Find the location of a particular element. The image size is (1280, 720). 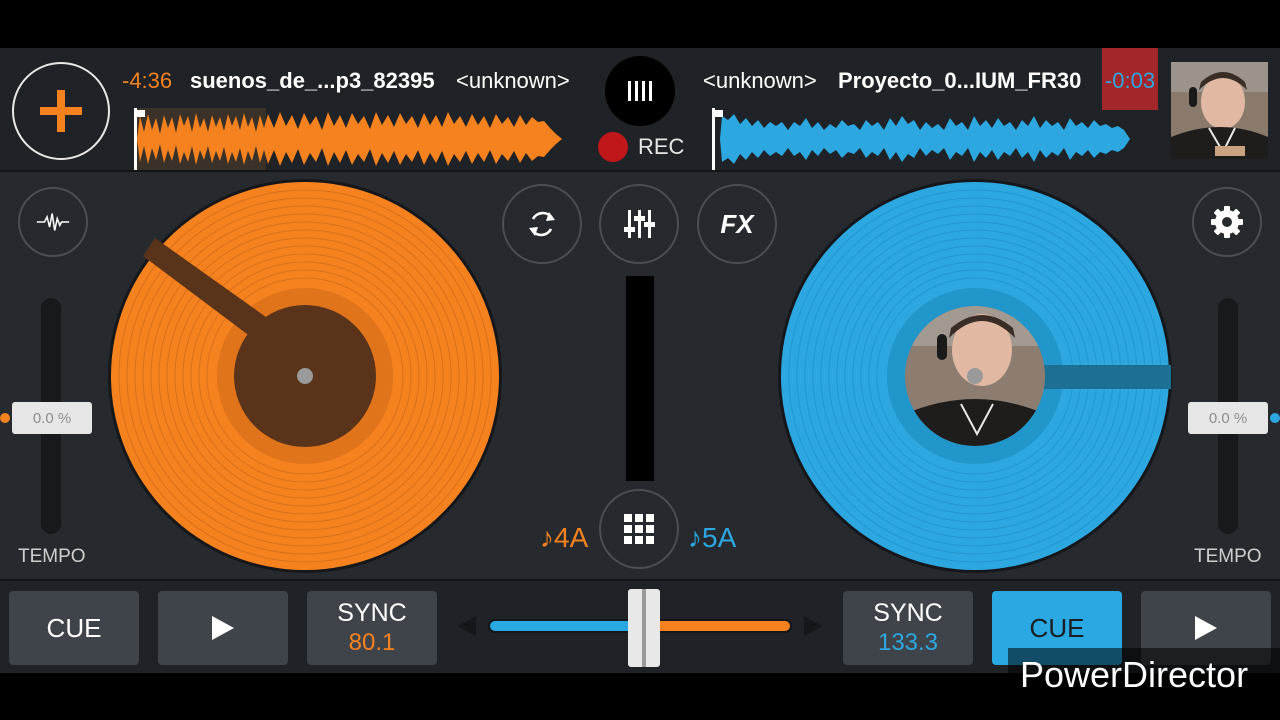

crossfader-left-arrow-icon is located at coordinates (467, 626).